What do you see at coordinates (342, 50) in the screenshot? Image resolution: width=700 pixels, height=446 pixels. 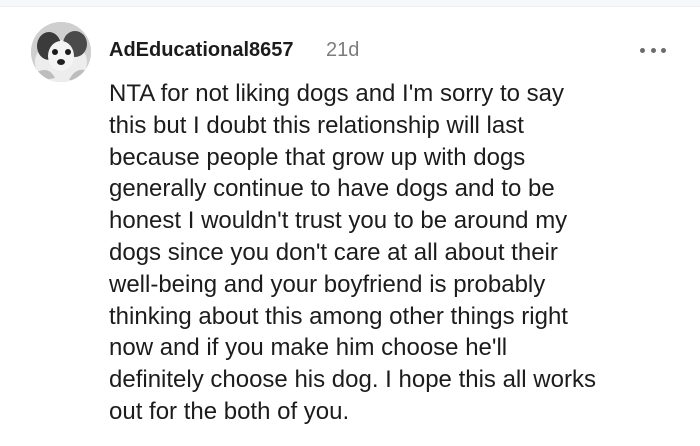 I see `timestamp: 21d` at bounding box center [342, 50].